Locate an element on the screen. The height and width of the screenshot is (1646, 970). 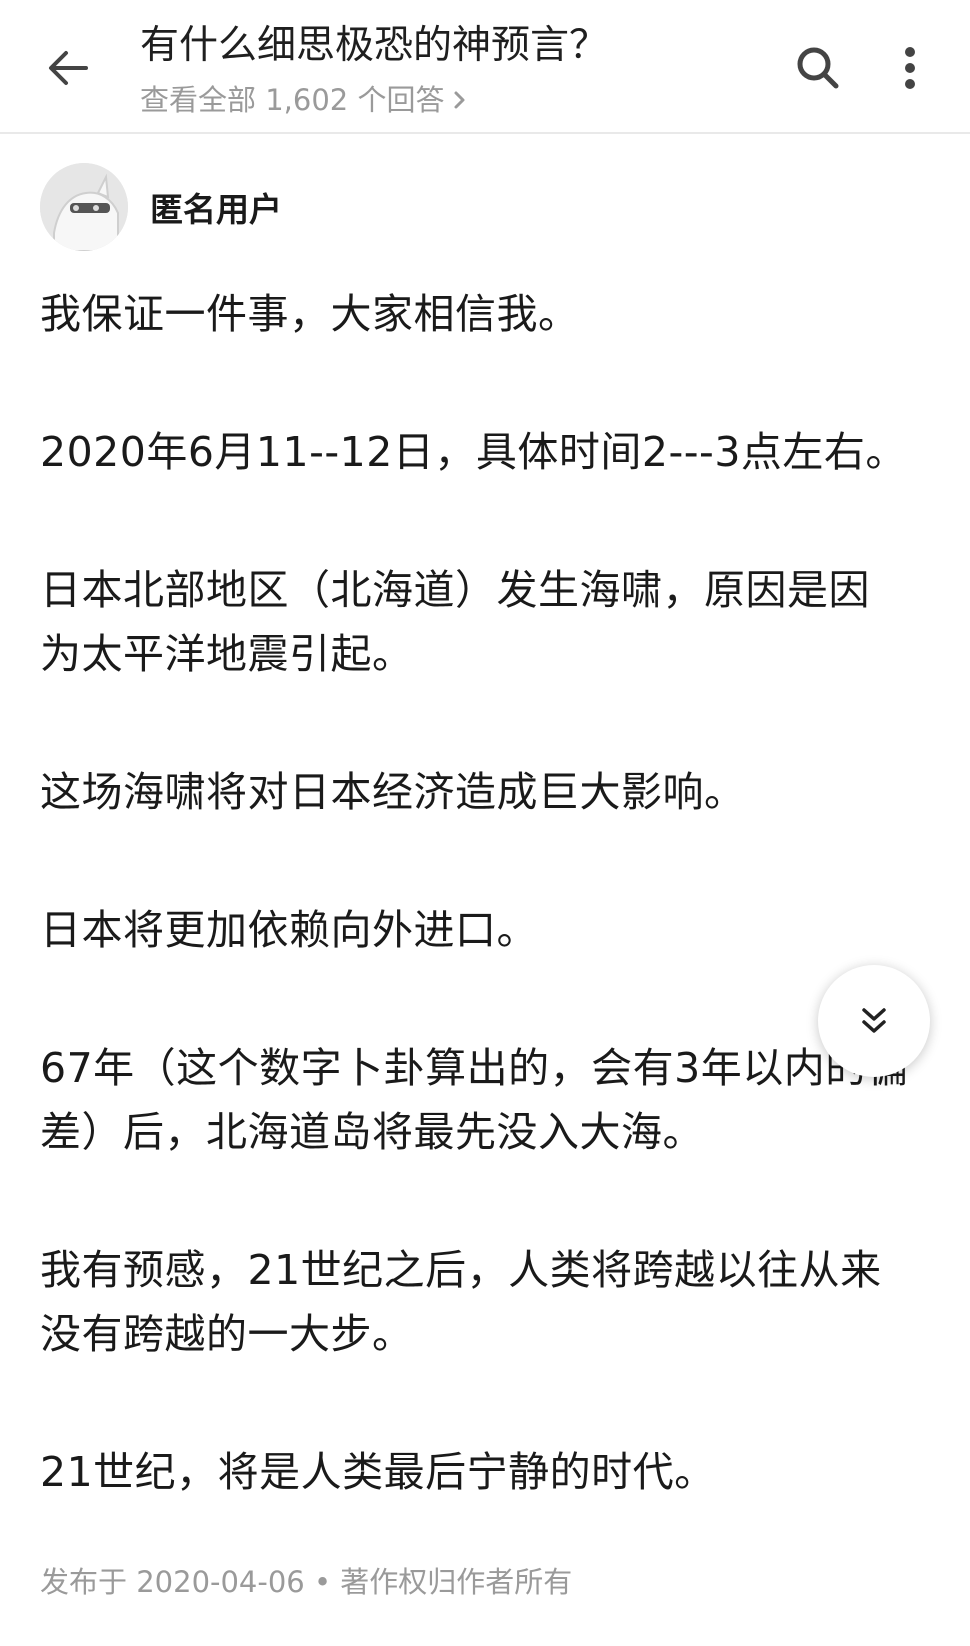
answer-paragraph: 我有预感，21世纪之后，人类将跨越以往从来没有跨越的一大步。 is located at coordinates (461, 1302).